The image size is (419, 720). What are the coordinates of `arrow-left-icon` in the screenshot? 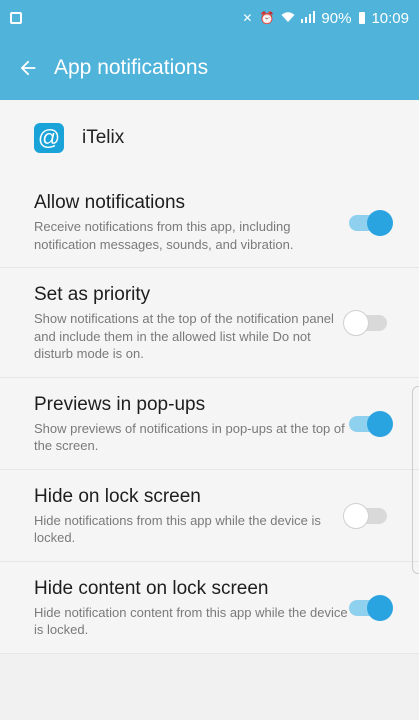 It's located at (28, 68).